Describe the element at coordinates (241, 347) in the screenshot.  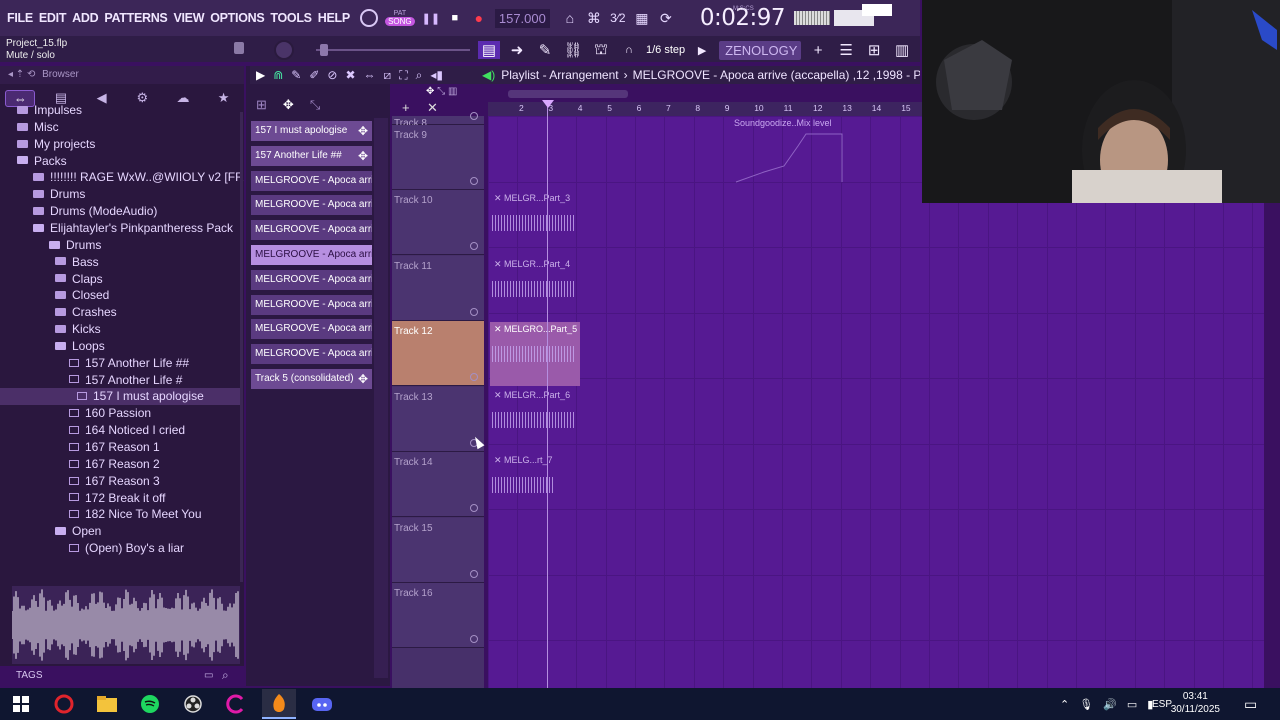
I see `tree-scrollbar` at that location.